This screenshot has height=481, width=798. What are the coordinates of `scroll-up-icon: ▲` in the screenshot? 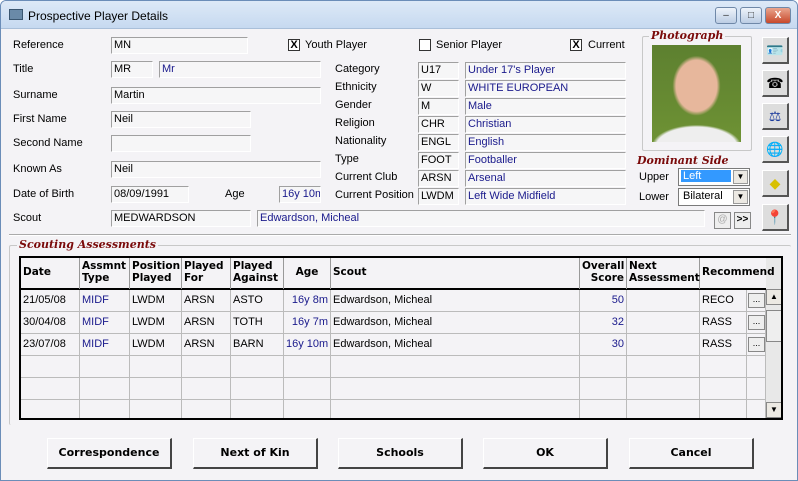 It's located at (773, 297).